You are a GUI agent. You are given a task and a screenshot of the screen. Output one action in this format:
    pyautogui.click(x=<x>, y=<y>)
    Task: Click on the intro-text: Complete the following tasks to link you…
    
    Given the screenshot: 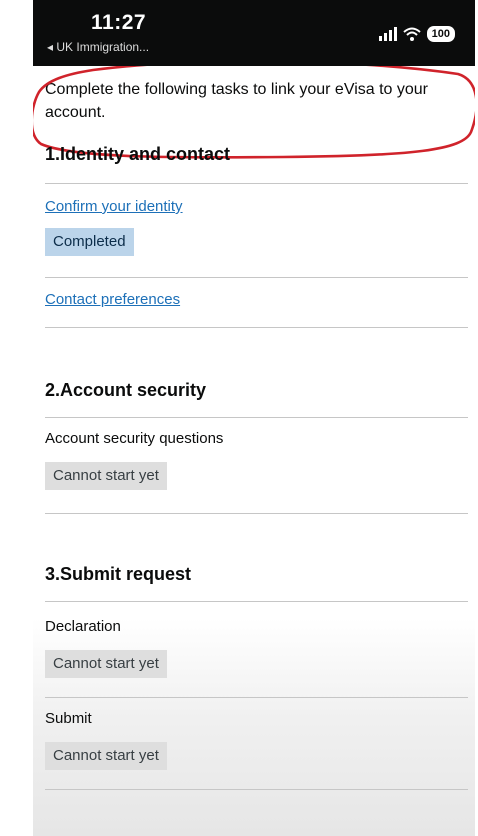 What is the action you would take?
    pyautogui.click(x=237, y=101)
    